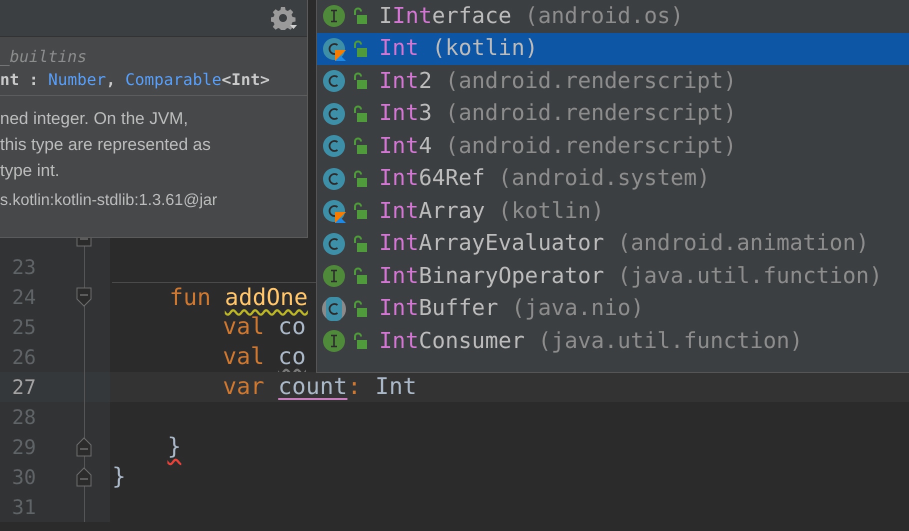 The height and width of the screenshot is (531, 909). I want to click on suggestion-text: IntBinaryOperator (java.util.function), so click(630, 276).